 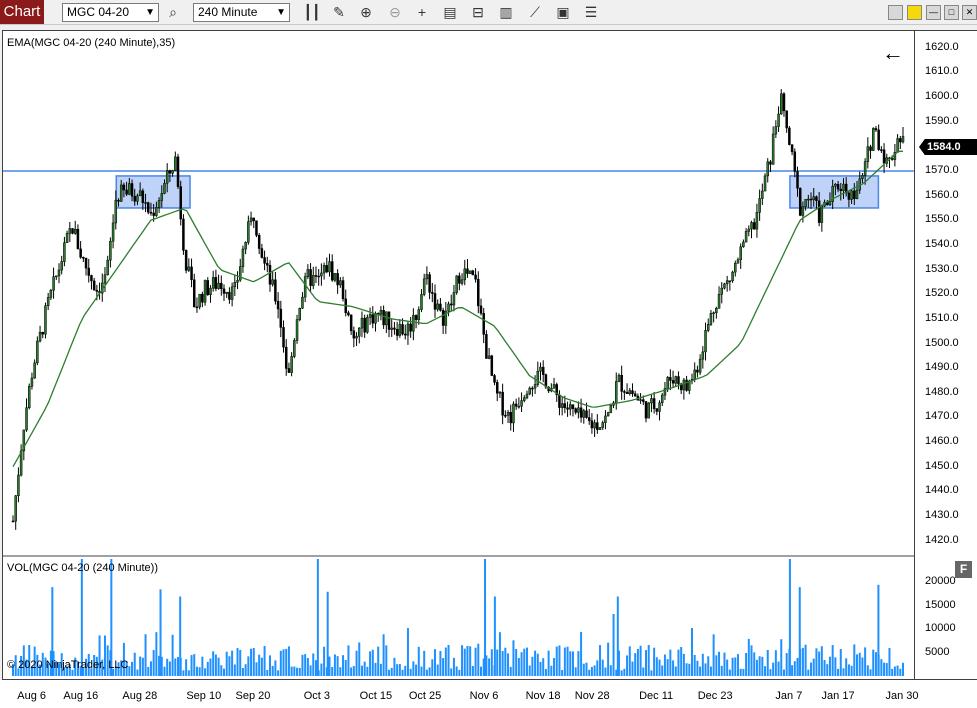 I want to click on search-icon: ⌕, so click(x=173, y=12).